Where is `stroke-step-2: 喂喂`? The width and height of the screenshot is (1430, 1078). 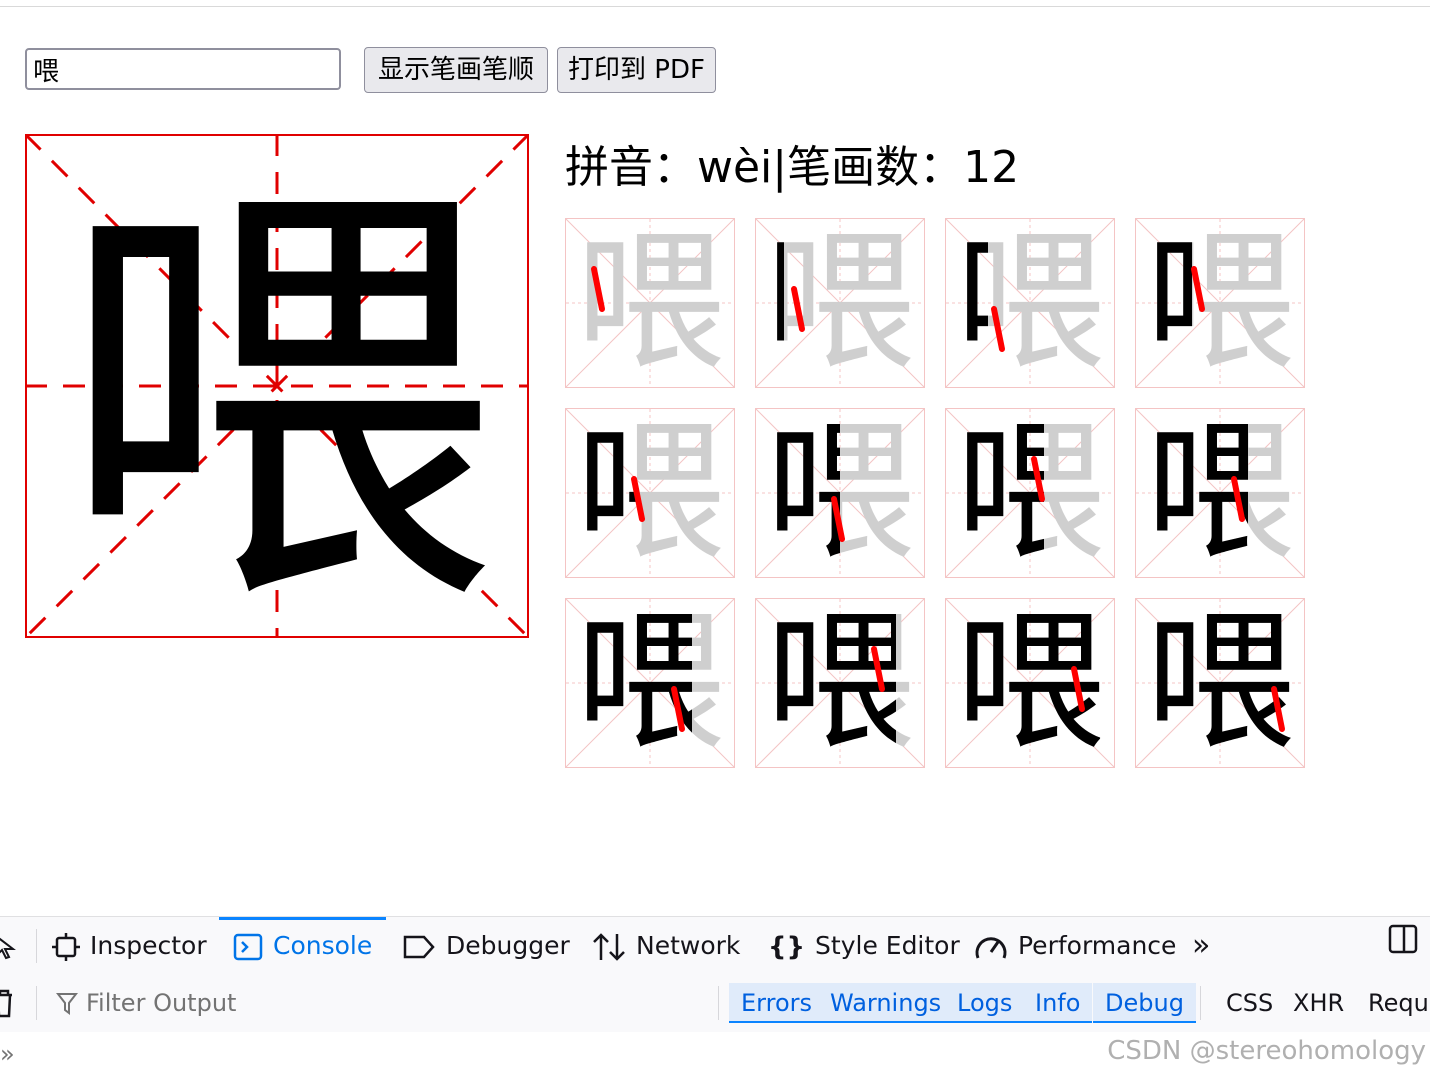 stroke-step-2: 喂喂 is located at coordinates (840, 303).